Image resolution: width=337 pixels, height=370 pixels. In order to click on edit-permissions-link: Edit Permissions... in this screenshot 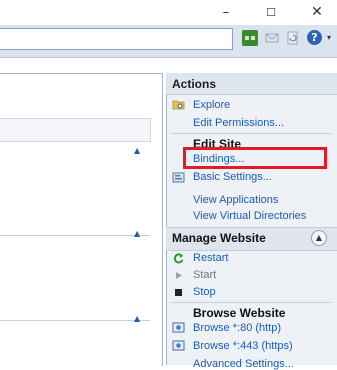, I will do `click(238, 123)`.